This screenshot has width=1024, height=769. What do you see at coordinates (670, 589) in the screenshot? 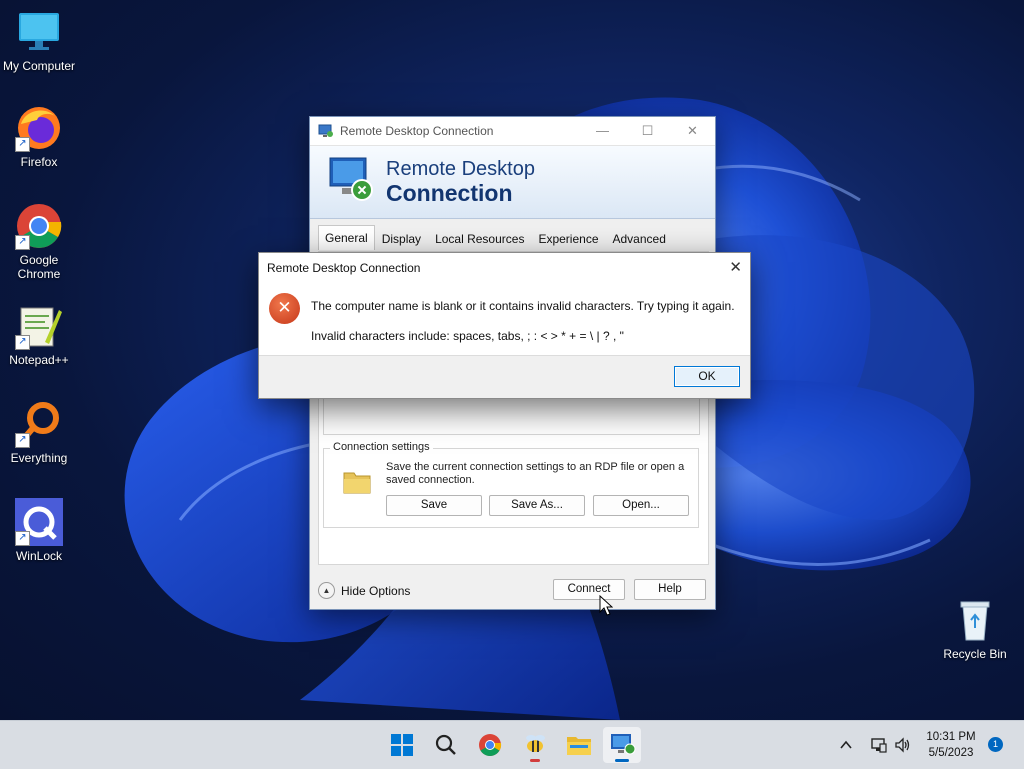
I see `help-button: Help` at bounding box center [670, 589].